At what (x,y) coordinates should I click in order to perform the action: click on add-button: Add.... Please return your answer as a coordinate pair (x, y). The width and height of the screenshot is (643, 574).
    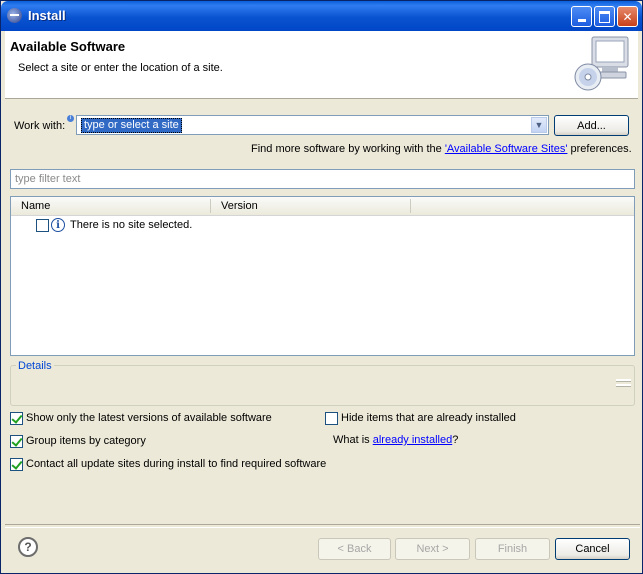
    Looking at the image, I should click on (591, 125).